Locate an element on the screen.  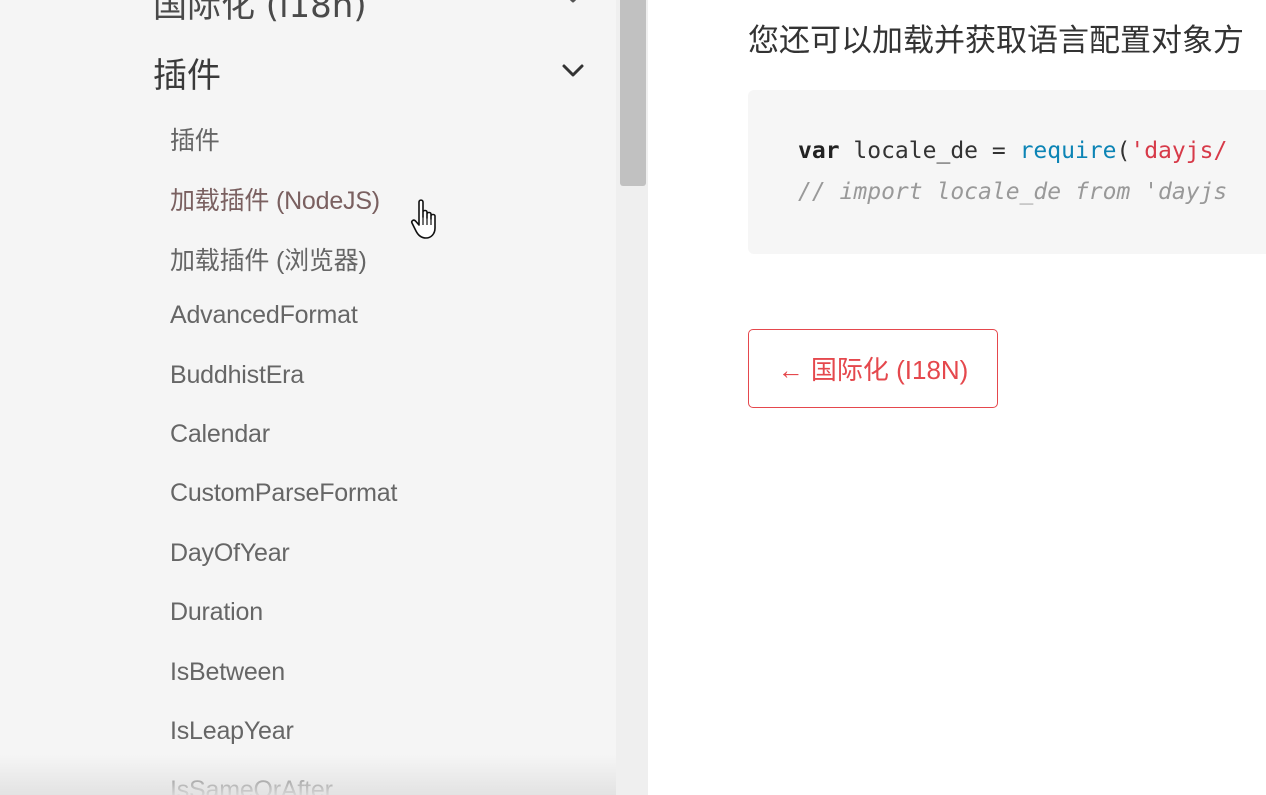
scrollbar-thumb is located at coordinates (633, 93).